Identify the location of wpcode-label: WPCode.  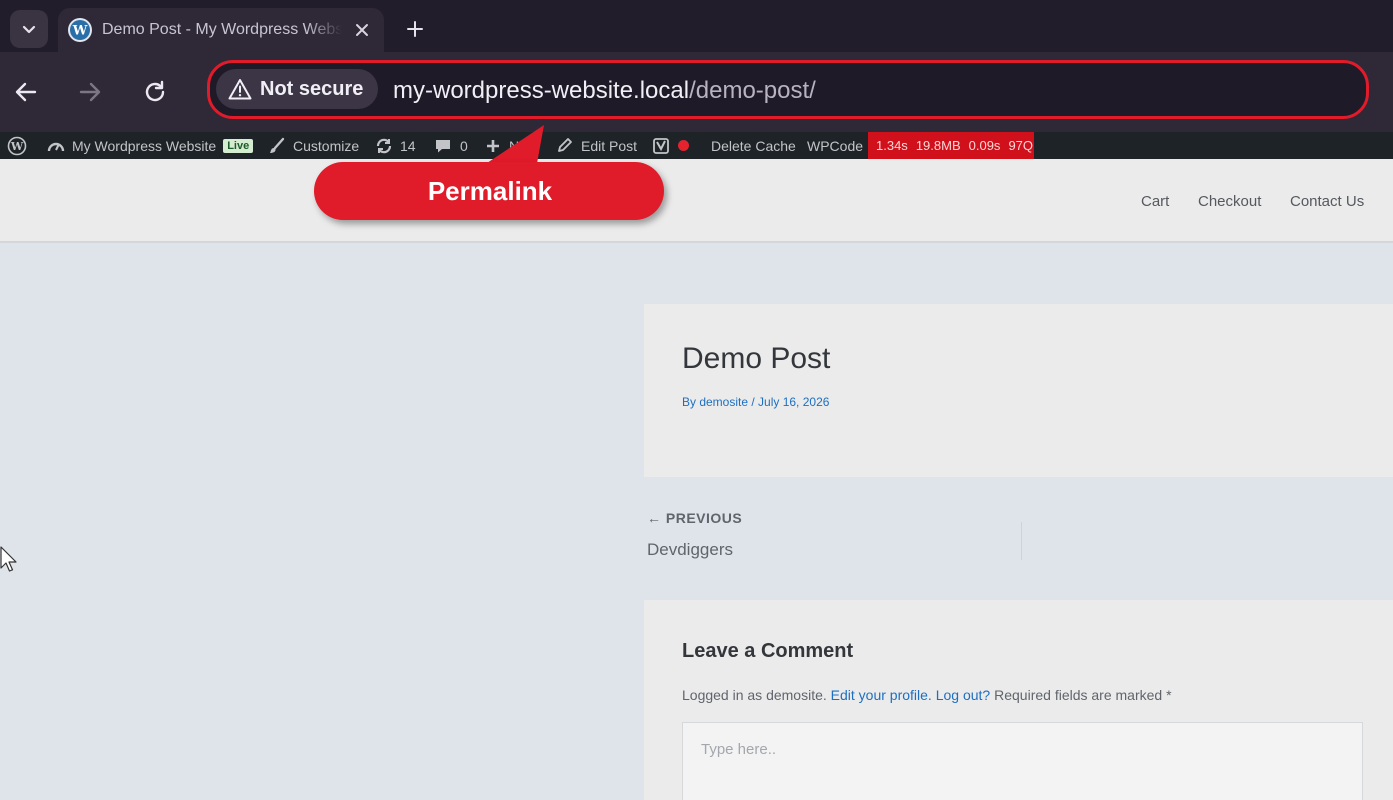
(835, 145).